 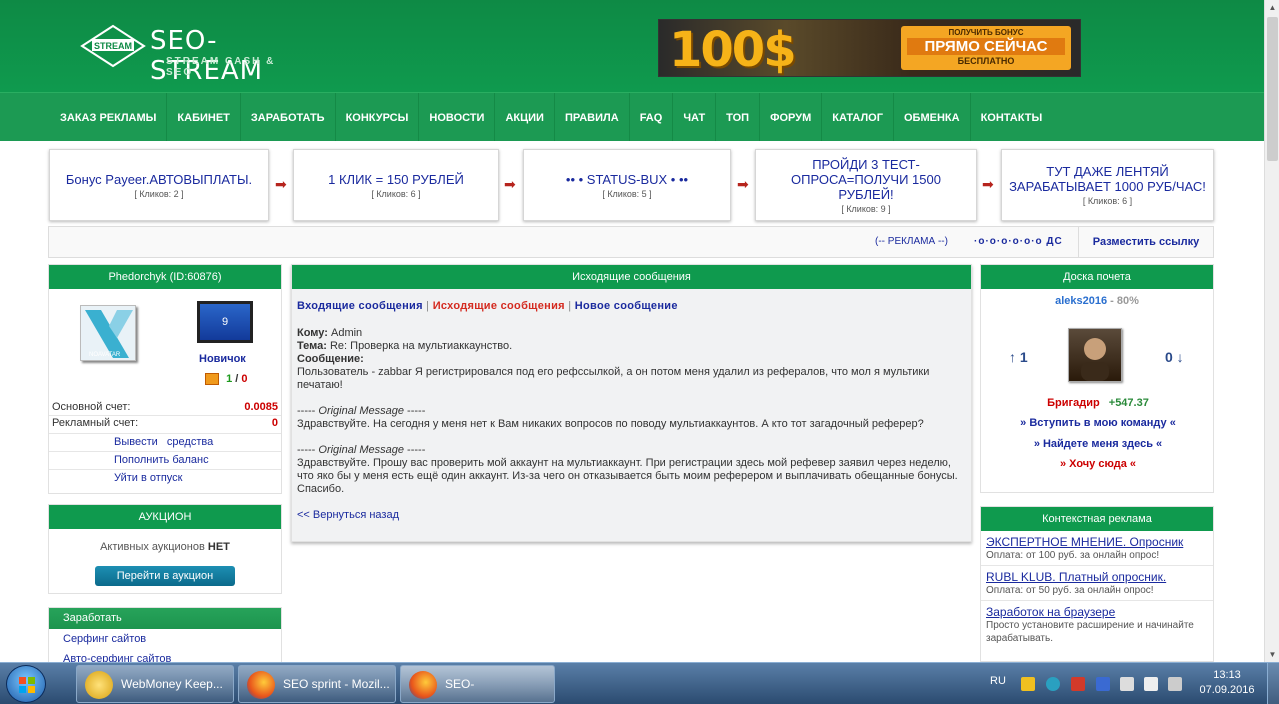 I want to click on nav-promos: АКЦИИ, so click(x=525, y=117).